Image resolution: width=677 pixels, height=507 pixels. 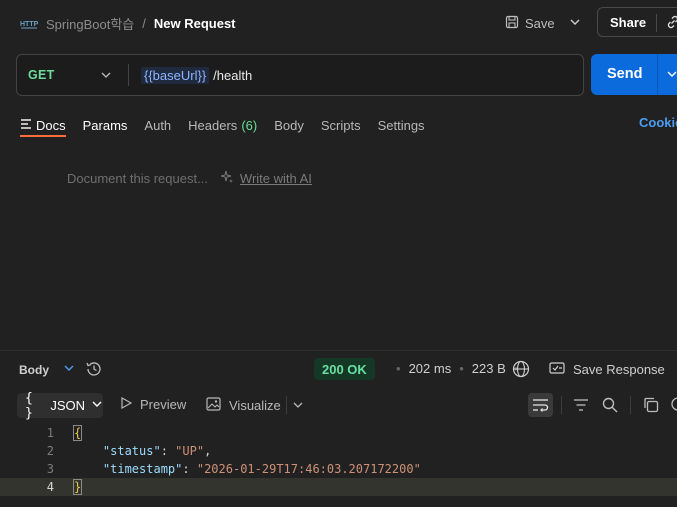 What do you see at coordinates (540, 405) in the screenshot?
I see `wrap-lines-icon` at bounding box center [540, 405].